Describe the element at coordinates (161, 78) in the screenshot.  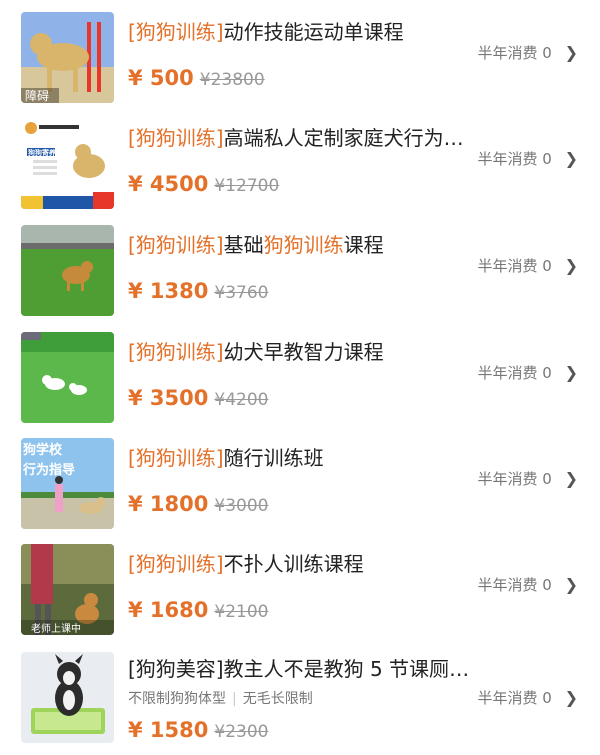
I see `current-price: ¥ 500` at that location.